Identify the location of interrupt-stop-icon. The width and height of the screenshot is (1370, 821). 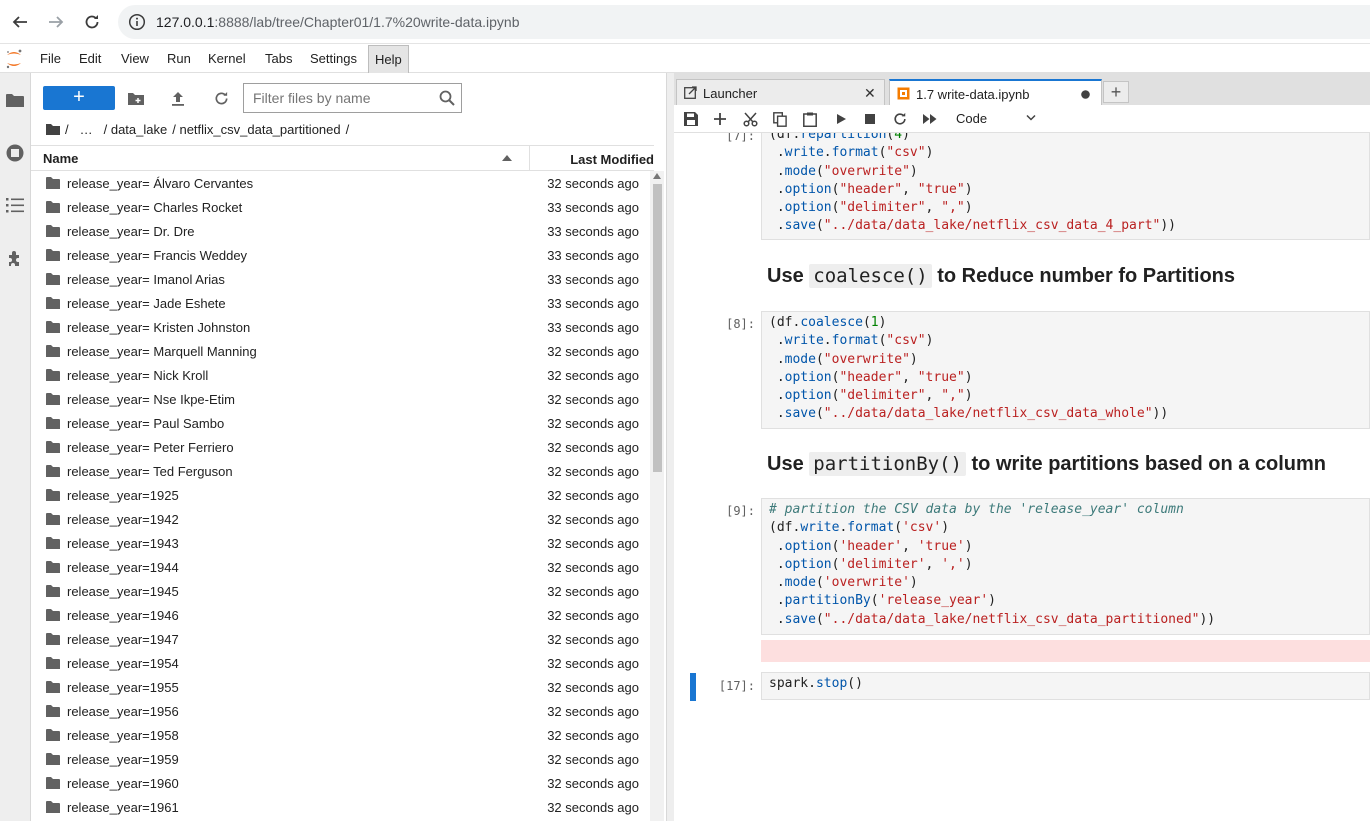
(870, 119).